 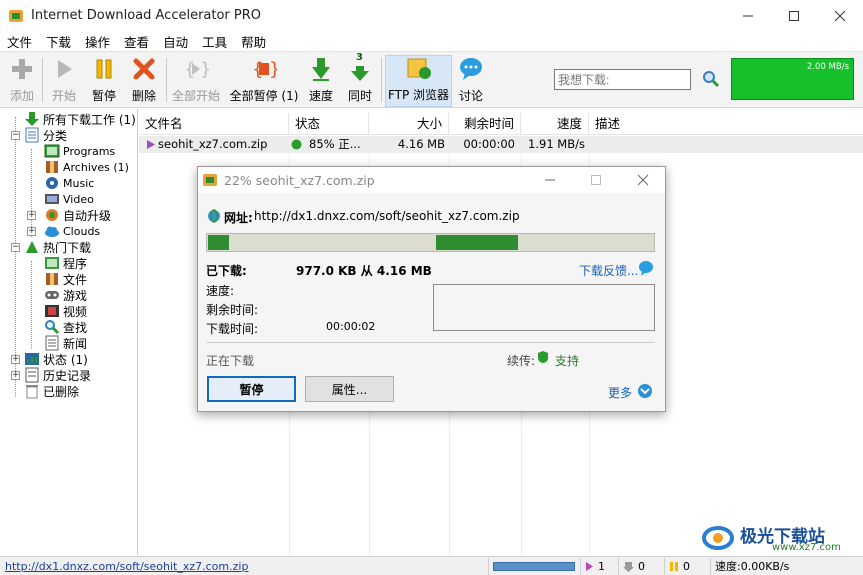 I want to click on add-label: 添加, so click(x=21, y=96).